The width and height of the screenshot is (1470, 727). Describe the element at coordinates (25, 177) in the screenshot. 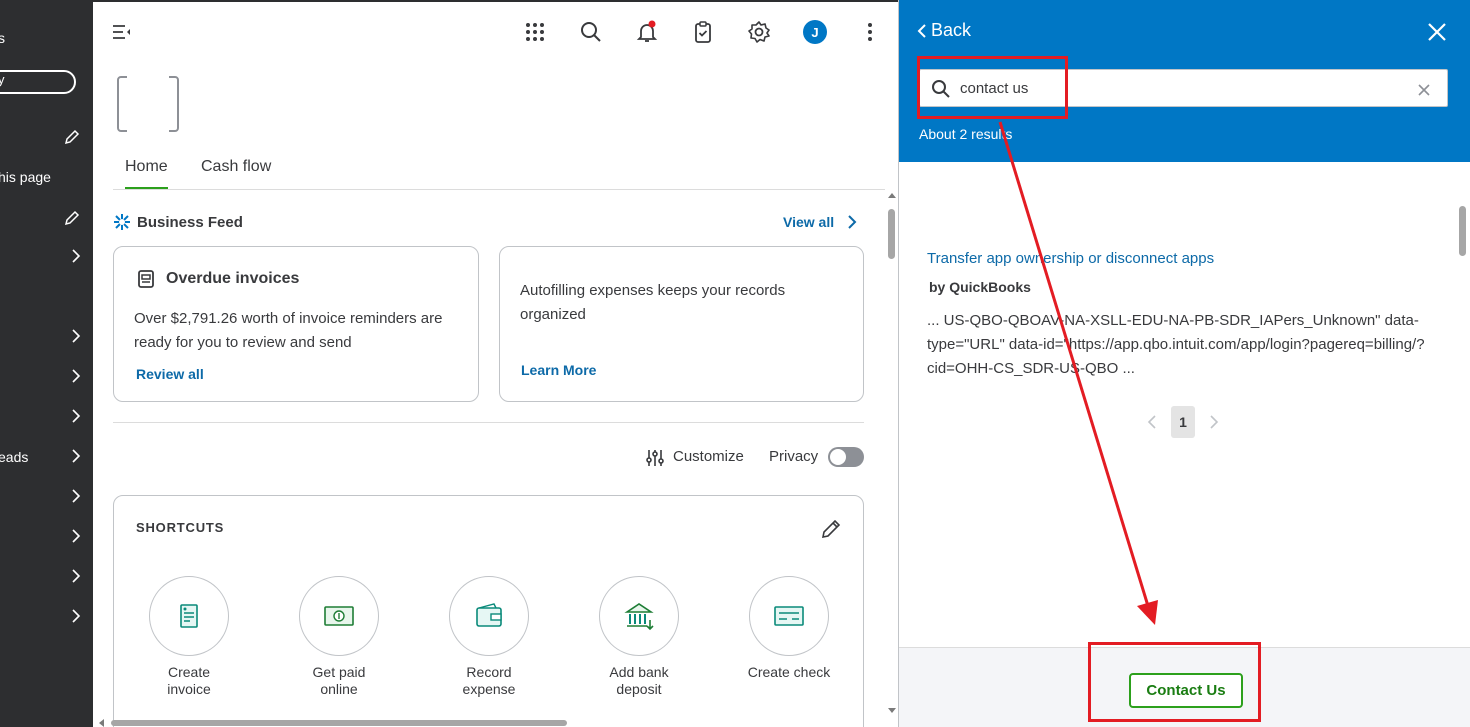

I see `sidebar-fragment-page: his page` at that location.